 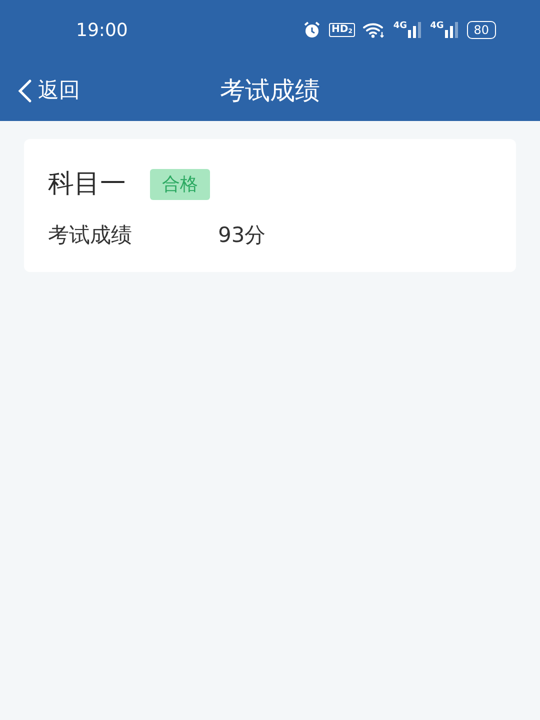 What do you see at coordinates (180, 184) in the screenshot?
I see `status-tag: 合格` at bounding box center [180, 184].